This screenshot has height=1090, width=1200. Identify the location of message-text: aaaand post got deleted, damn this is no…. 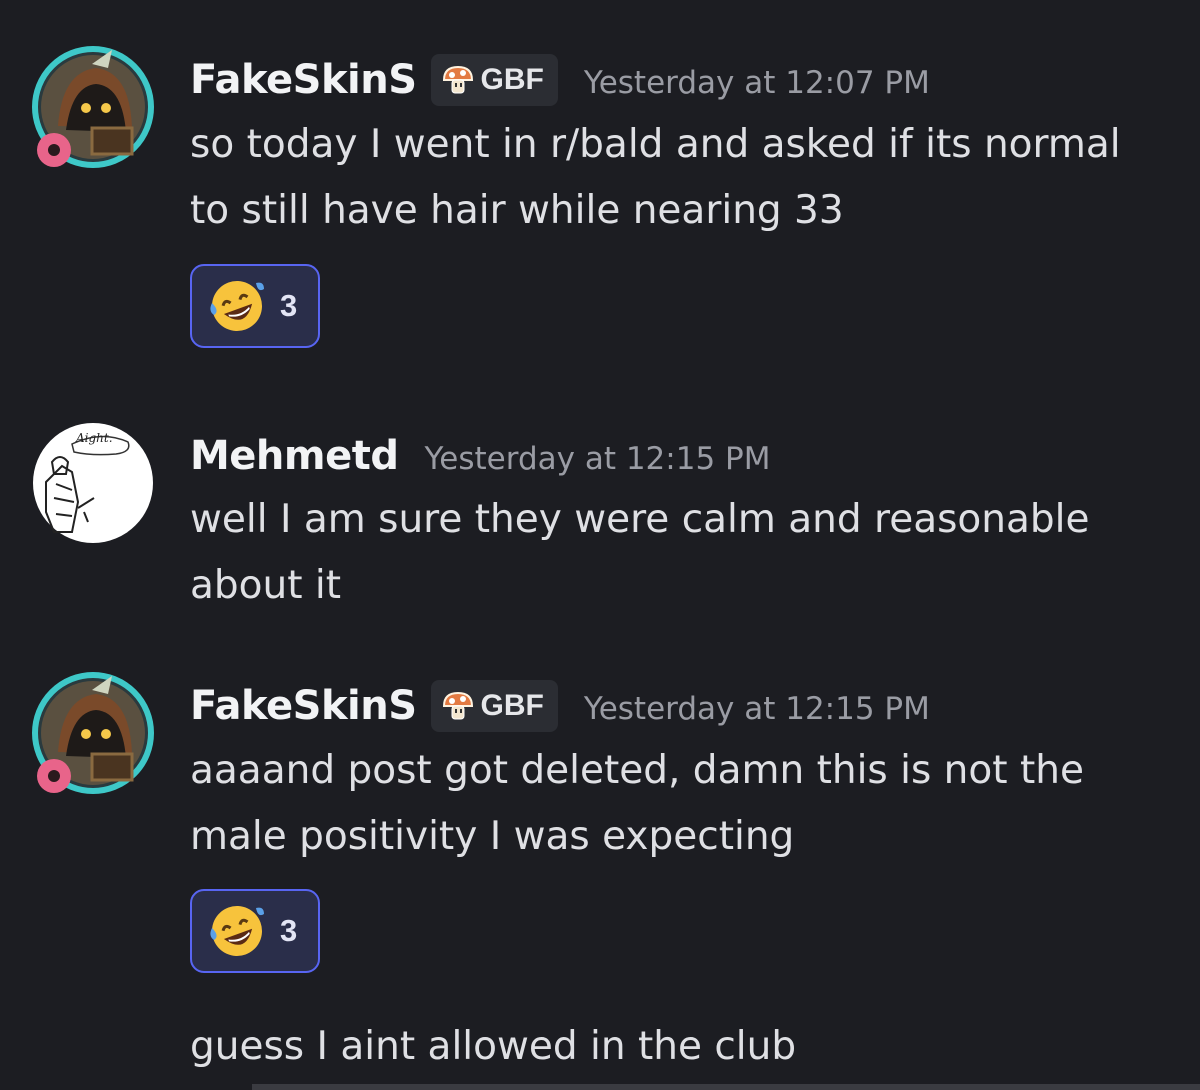
(685, 804).